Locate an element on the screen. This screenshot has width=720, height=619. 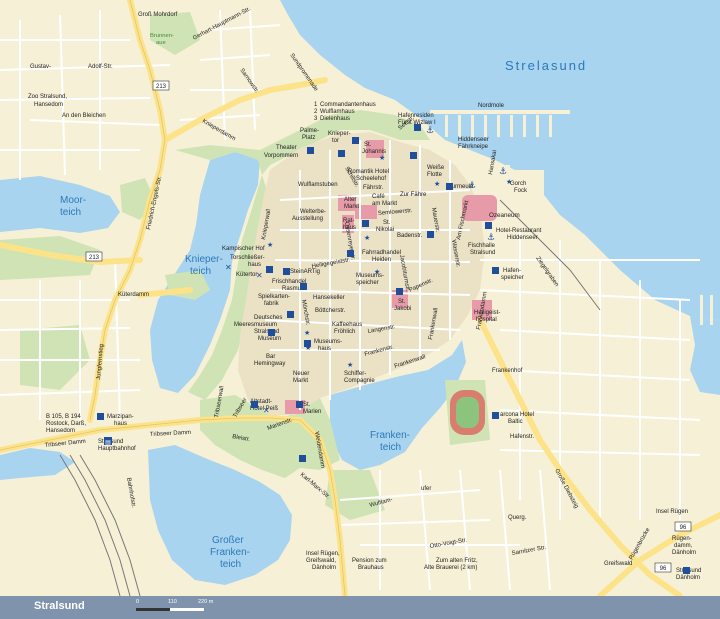
poi-meeresmuseum-2: Meeresmuseum is located at coordinates (255, 325).